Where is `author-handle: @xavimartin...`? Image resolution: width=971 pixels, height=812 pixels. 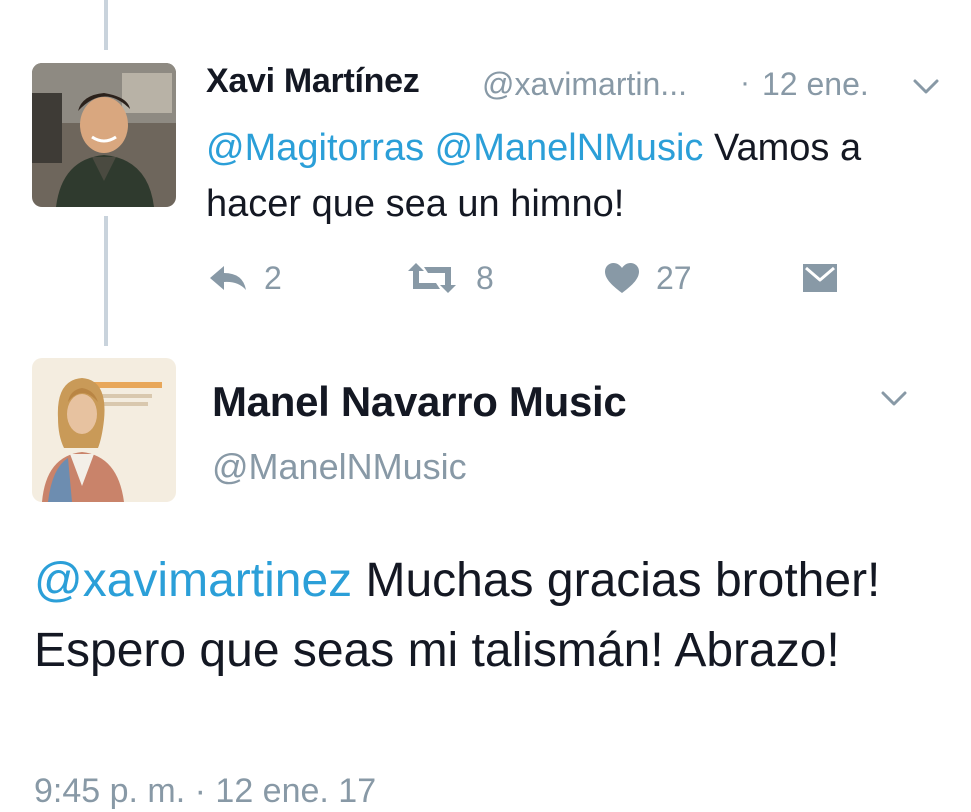 author-handle: @xavimartin... is located at coordinates (584, 84).